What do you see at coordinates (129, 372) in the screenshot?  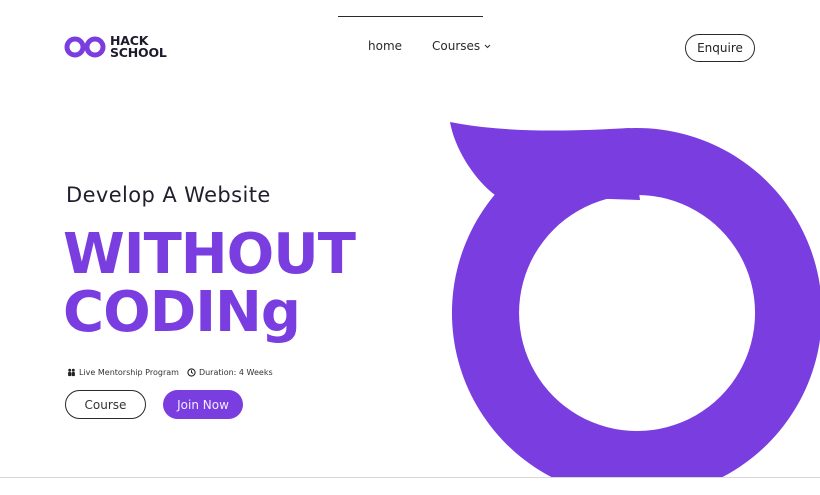 I see `meta-program-label: Live Mentorship Program` at bounding box center [129, 372].